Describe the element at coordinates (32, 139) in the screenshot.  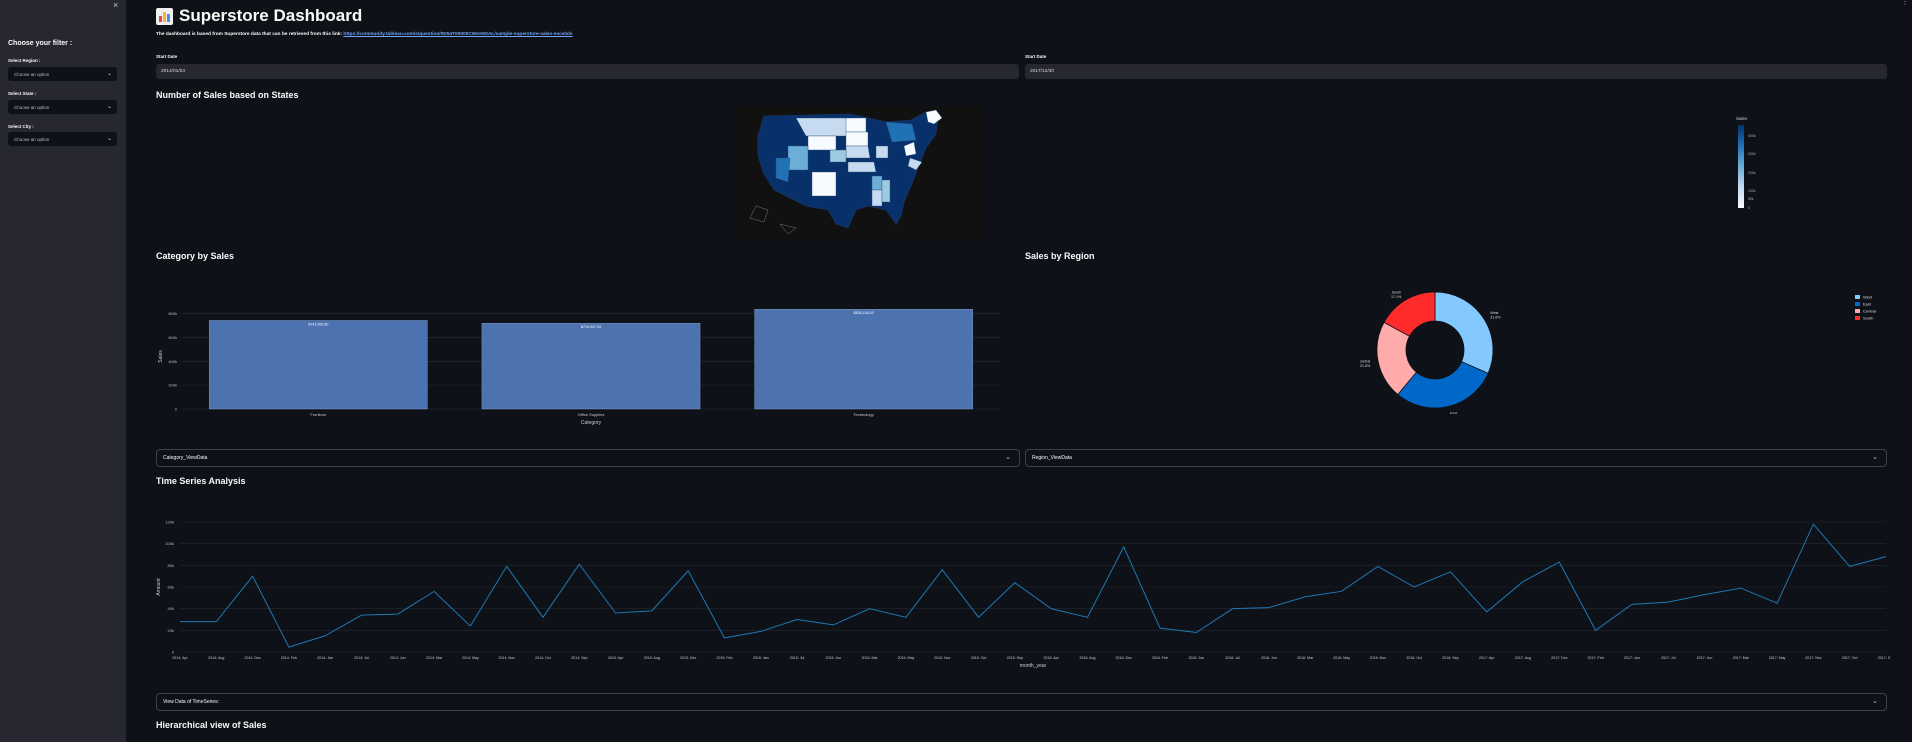
I see `city-select-value: Choose an option` at that location.